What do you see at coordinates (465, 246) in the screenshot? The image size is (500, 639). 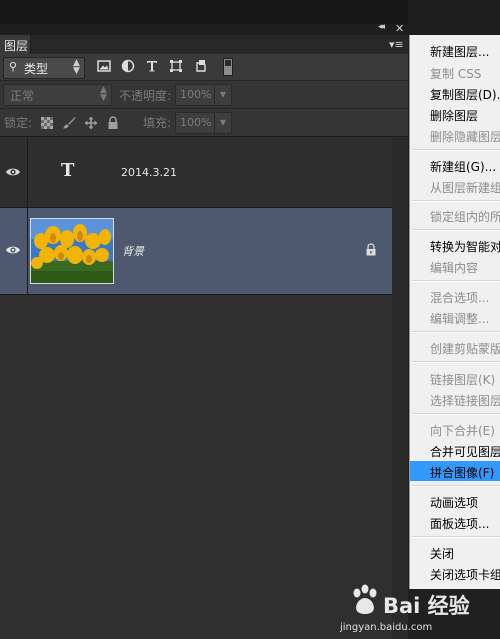 I see `menu-item-convert-smart-object: 转换为智能对象` at bounding box center [465, 246].